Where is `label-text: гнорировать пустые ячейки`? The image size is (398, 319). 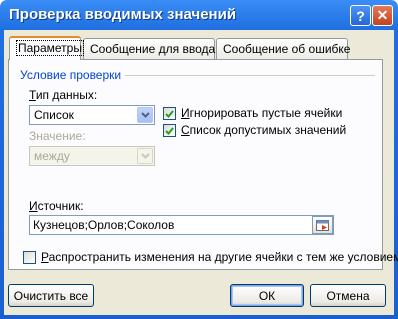 label-text: гнорировать пустые ячейки is located at coordinates (266, 113).